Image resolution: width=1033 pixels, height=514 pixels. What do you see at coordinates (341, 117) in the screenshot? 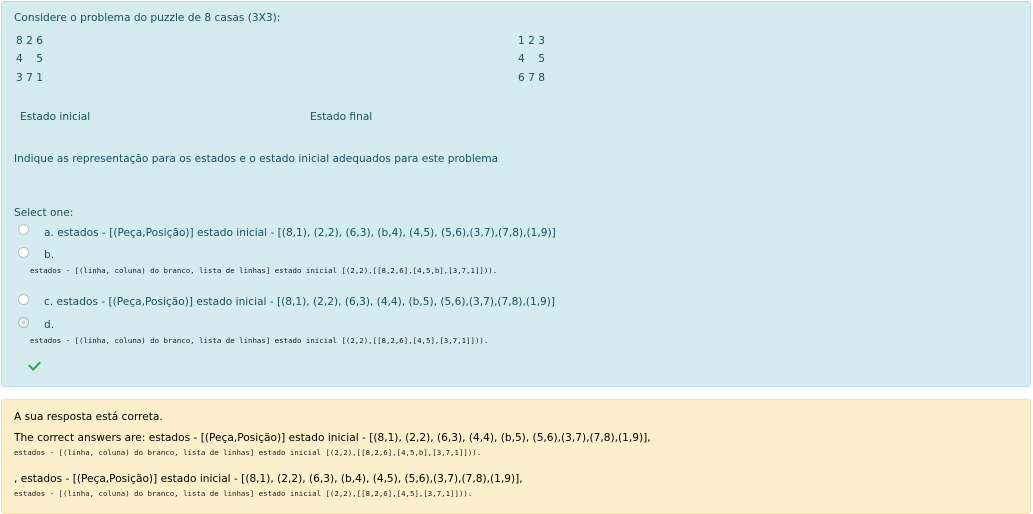
I see `final-state-label: Estado final` at bounding box center [341, 117].